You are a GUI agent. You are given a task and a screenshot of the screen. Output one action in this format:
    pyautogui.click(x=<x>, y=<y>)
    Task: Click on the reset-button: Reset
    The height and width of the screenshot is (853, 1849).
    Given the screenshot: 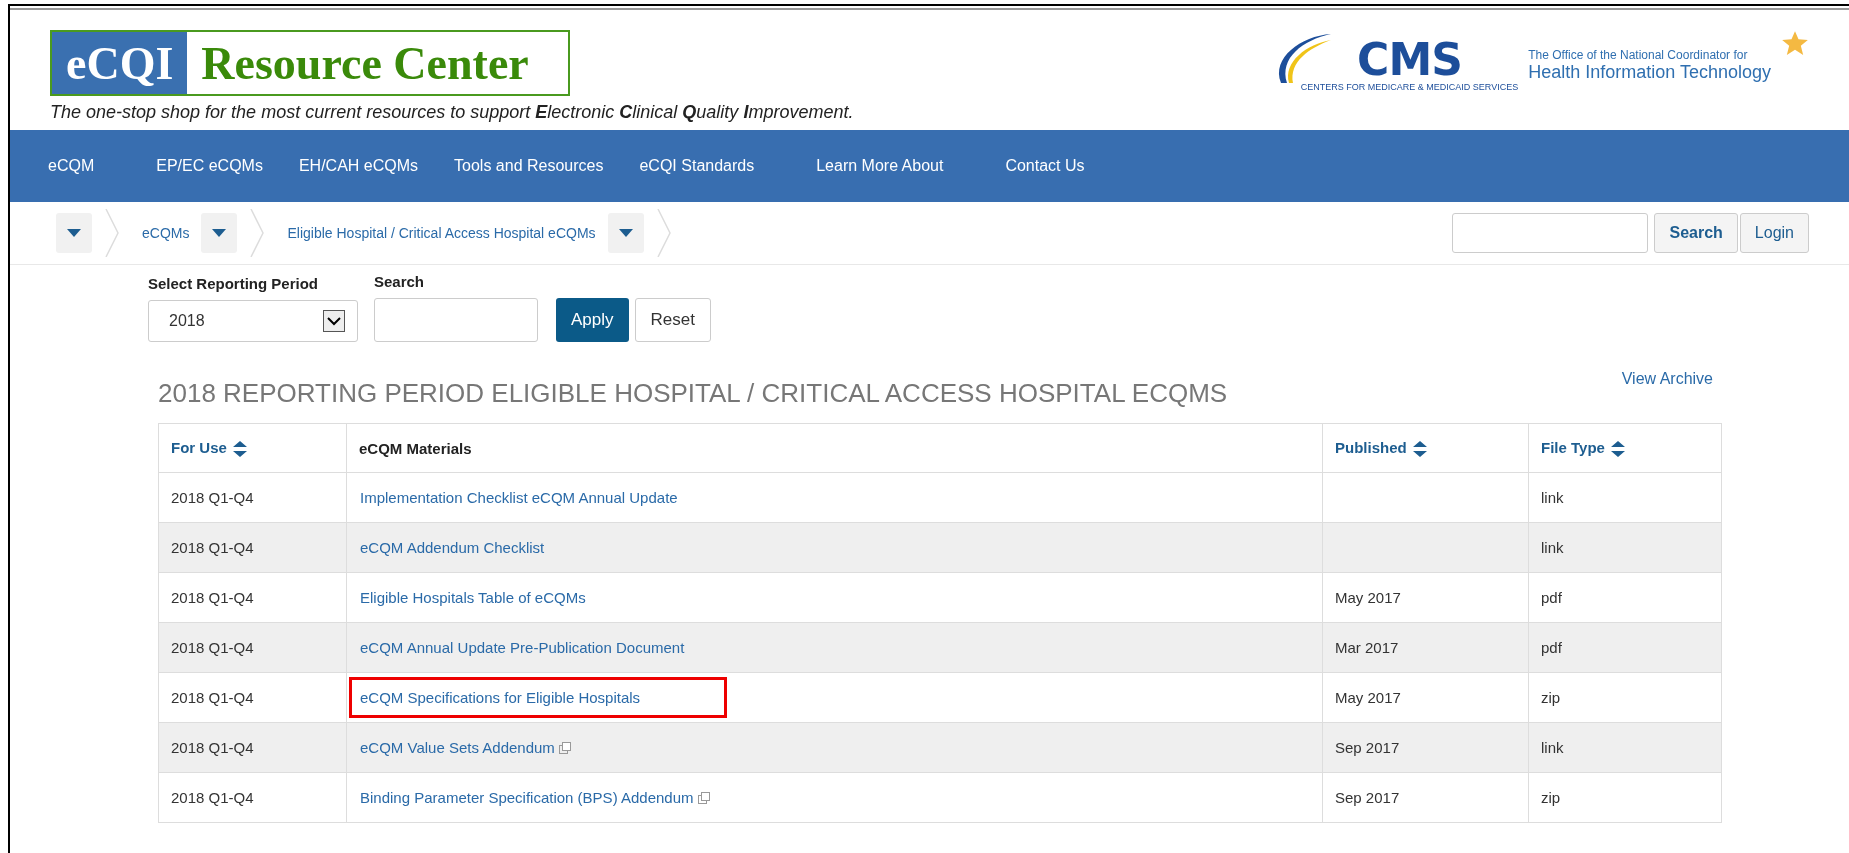 What is the action you would take?
    pyautogui.click(x=672, y=320)
    